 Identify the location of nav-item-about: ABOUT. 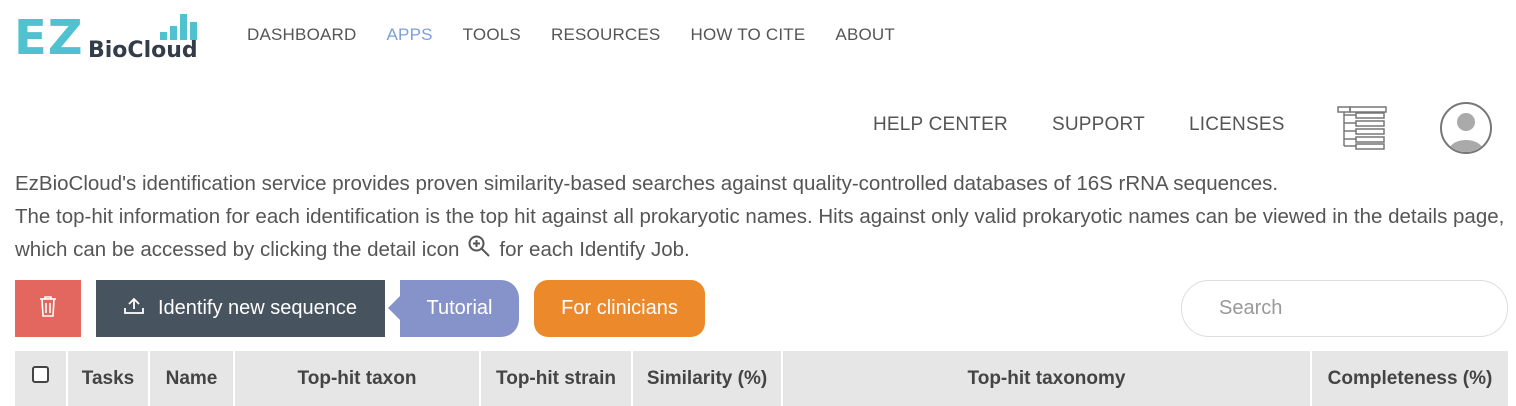
(865, 35).